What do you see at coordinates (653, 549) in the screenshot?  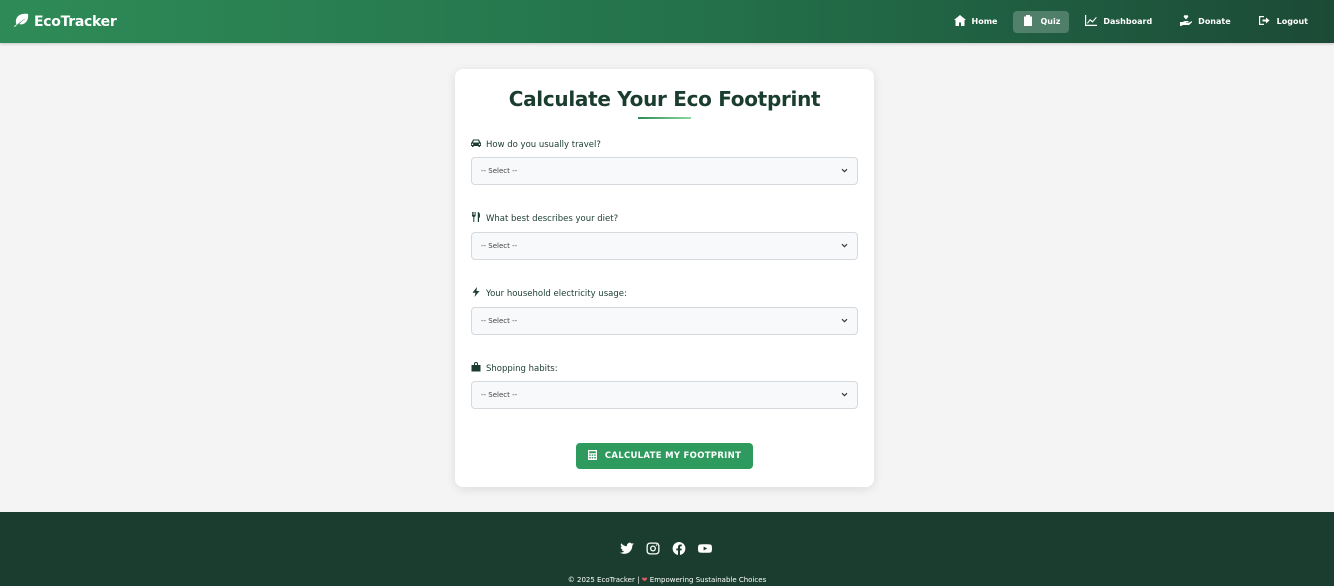 I see `instagram-icon` at bounding box center [653, 549].